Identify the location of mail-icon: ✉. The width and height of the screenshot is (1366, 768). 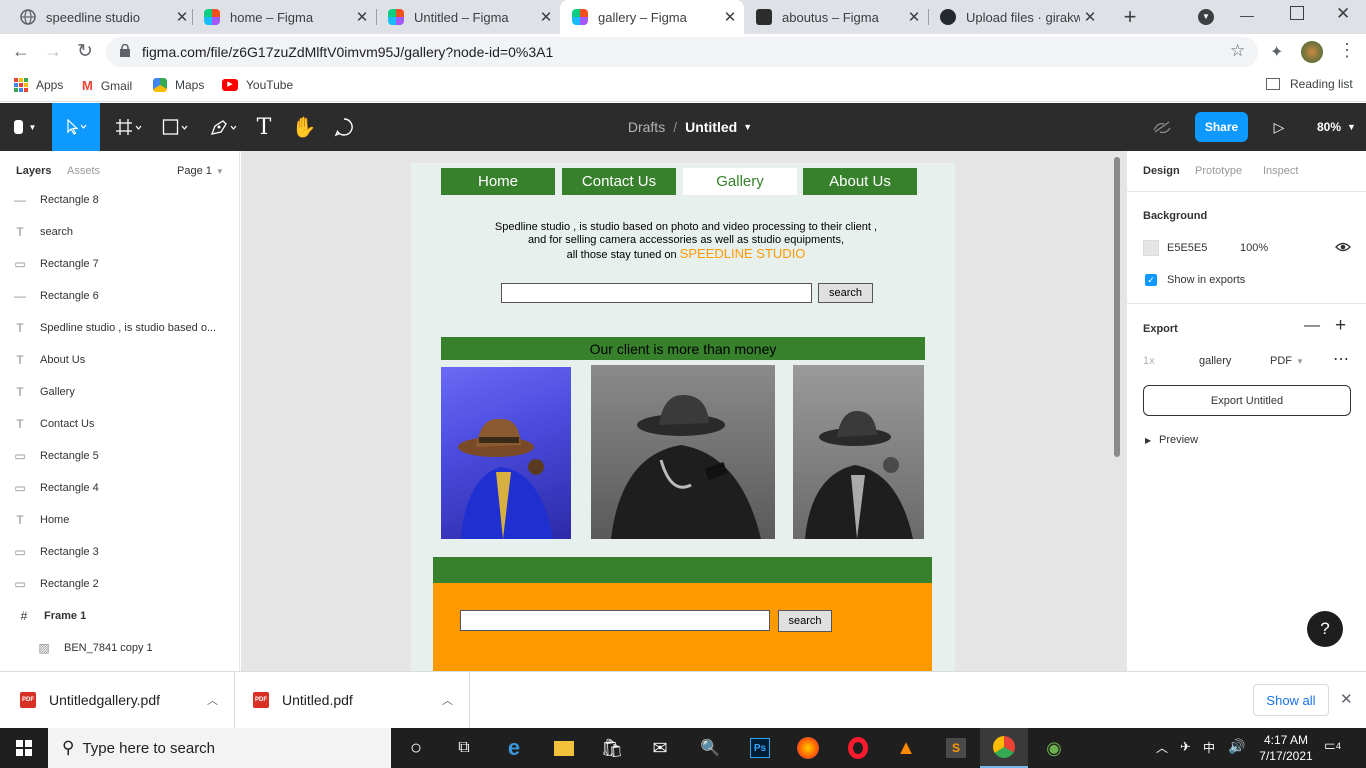
(660, 748).